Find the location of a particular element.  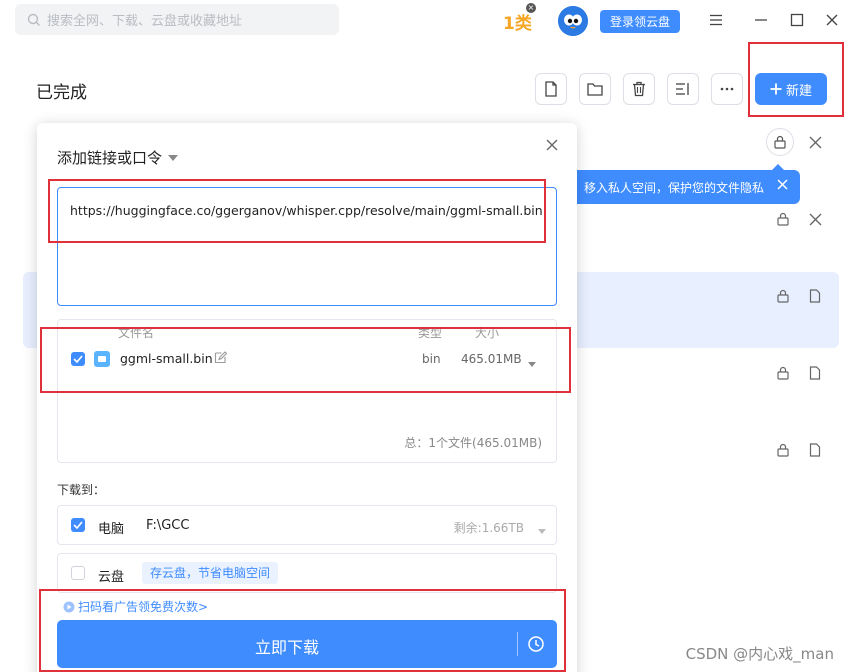

dialog-close-icon is located at coordinates (553, 146).